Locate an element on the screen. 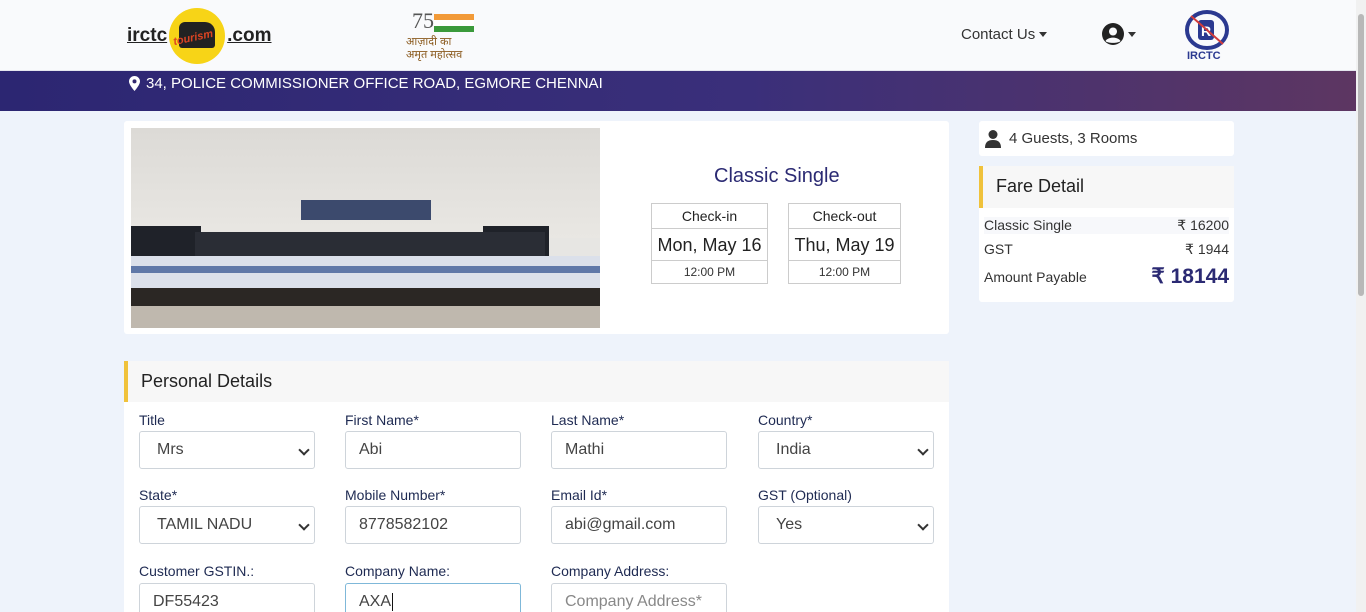 This screenshot has width=1366, height=612. first-name-label: First Name* is located at coordinates (382, 420).